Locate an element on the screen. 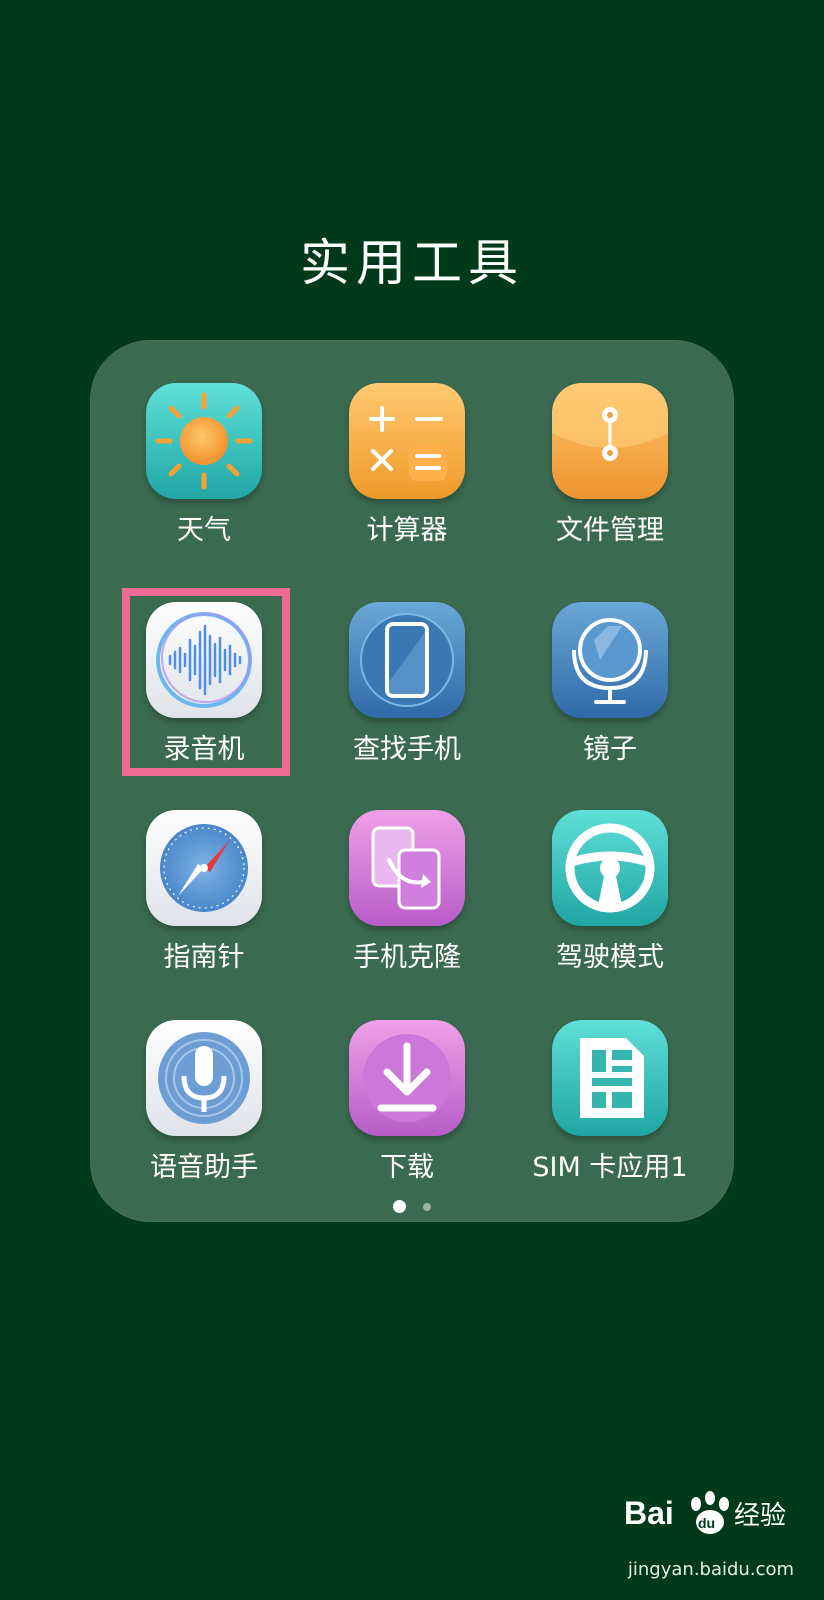 The width and height of the screenshot is (824, 1600). folder-title: 实用工具 is located at coordinates (412, 263).